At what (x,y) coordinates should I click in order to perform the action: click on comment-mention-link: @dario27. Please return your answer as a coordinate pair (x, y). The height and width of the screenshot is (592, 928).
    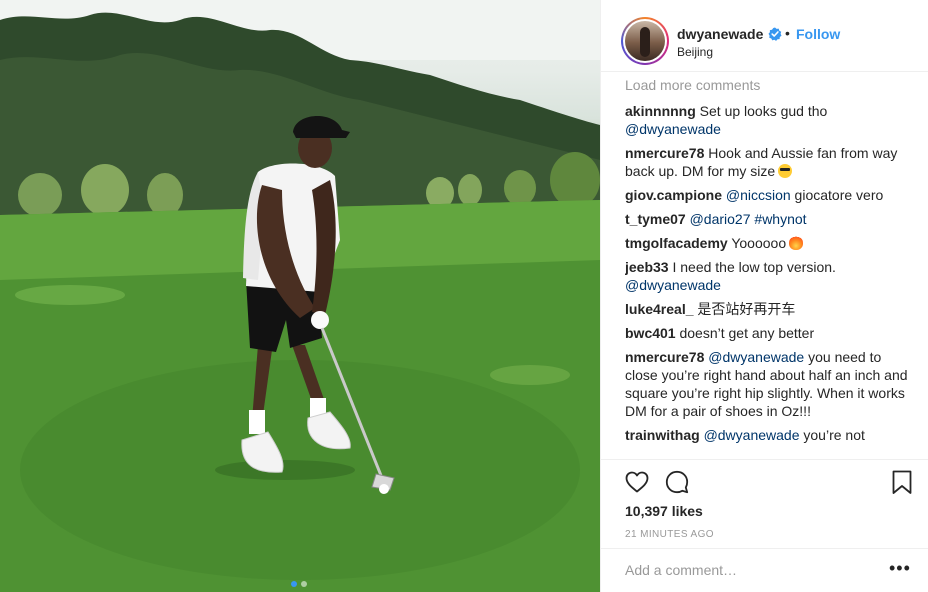
    Looking at the image, I should click on (720, 219).